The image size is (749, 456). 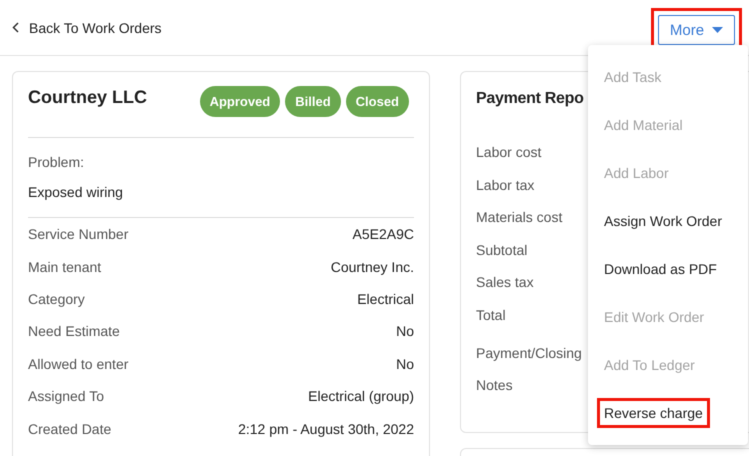 What do you see at coordinates (491, 315) in the screenshot?
I see `field-label: Total` at bounding box center [491, 315].